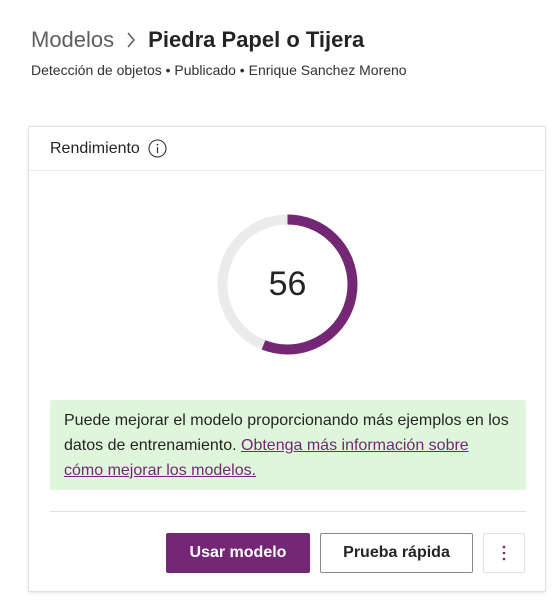 Image resolution: width=560 pixels, height=612 pixels. Describe the element at coordinates (72, 40) in the screenshot. I see `breadcrumb-models-link: Modelos` at that location.